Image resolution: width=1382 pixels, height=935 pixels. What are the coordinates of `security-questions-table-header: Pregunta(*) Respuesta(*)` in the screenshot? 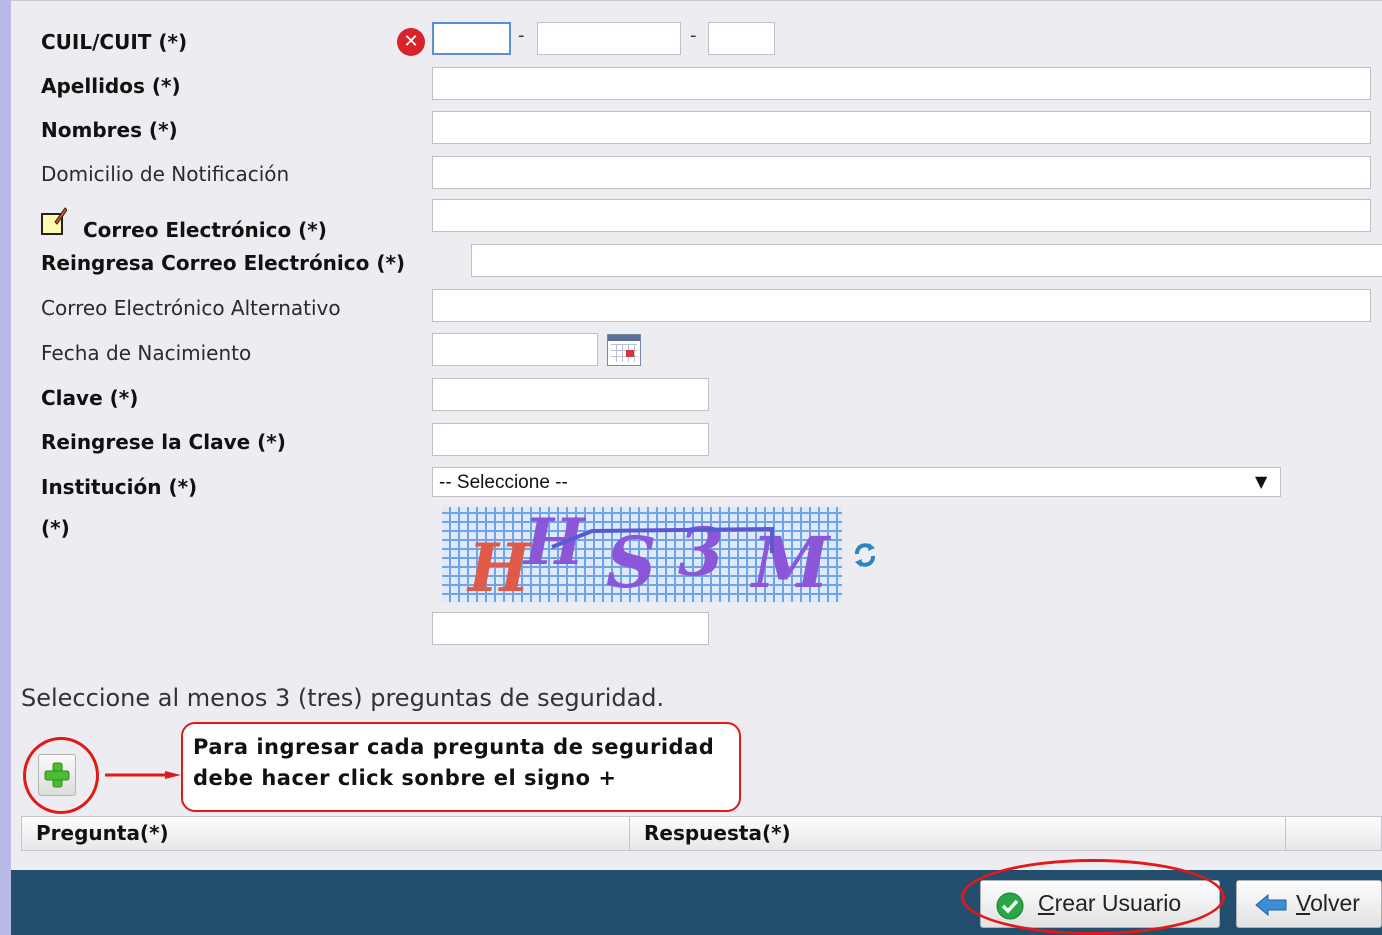 It's located at (701, 833).